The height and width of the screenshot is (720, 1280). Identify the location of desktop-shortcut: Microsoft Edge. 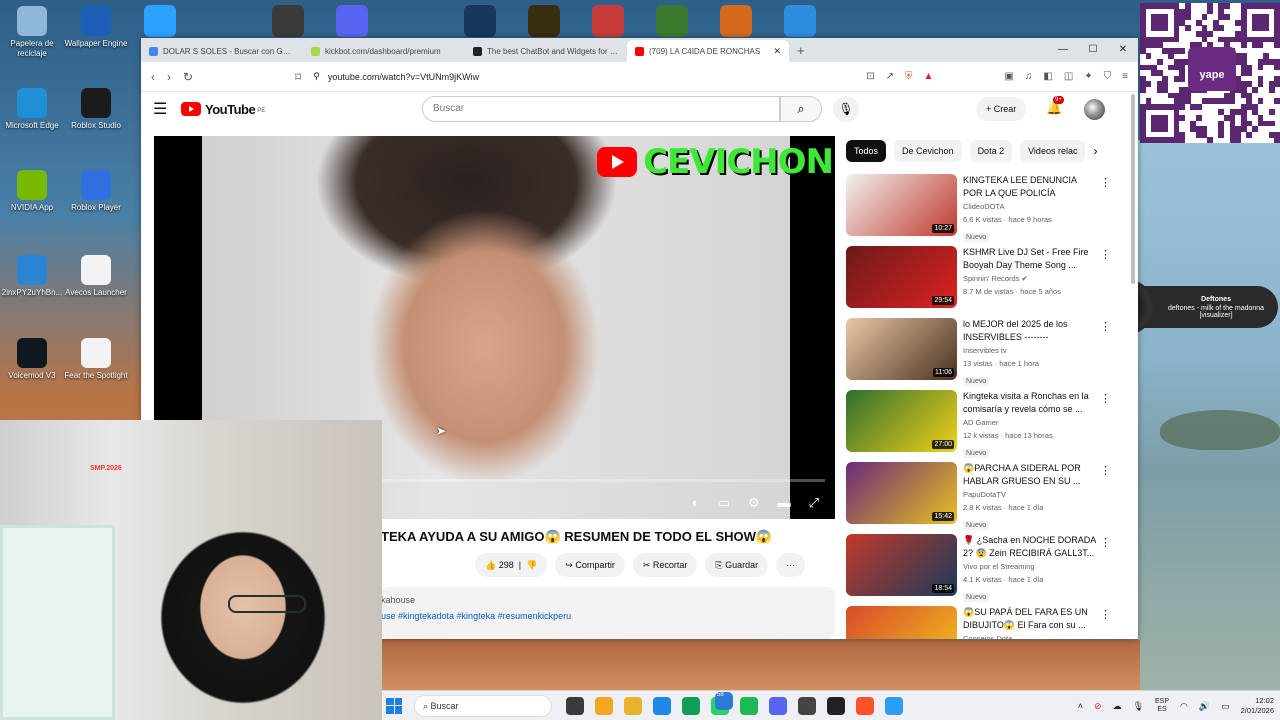
(32, 109).